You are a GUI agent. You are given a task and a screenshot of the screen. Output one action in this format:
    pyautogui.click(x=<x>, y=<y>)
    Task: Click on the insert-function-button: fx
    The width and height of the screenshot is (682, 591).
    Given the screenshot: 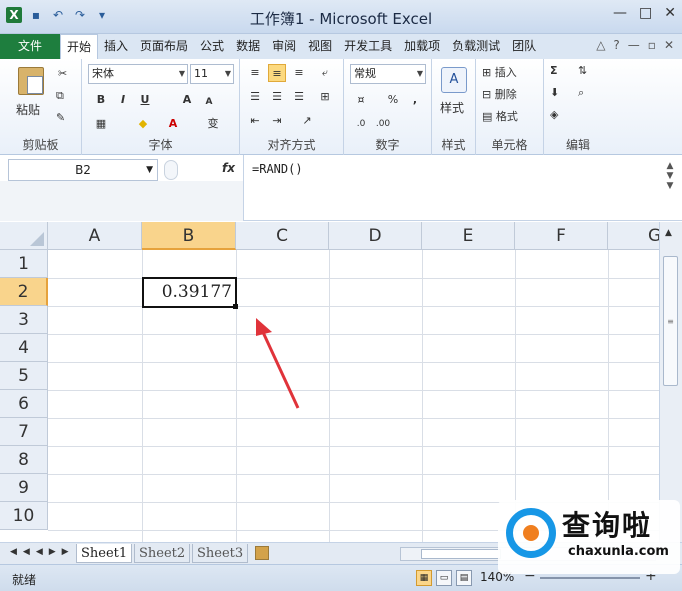 What is the action you would take?
    pyautogui.click(x=228, y=168)
    